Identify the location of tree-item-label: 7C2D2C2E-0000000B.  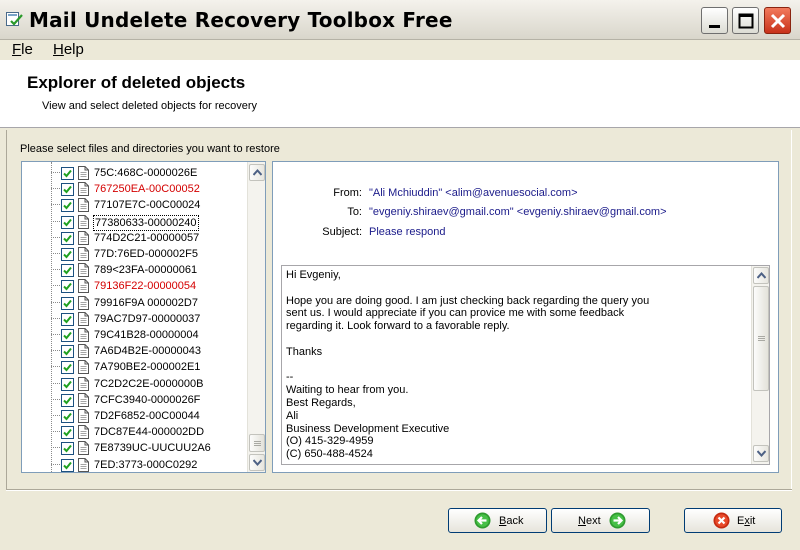
(149, 383).